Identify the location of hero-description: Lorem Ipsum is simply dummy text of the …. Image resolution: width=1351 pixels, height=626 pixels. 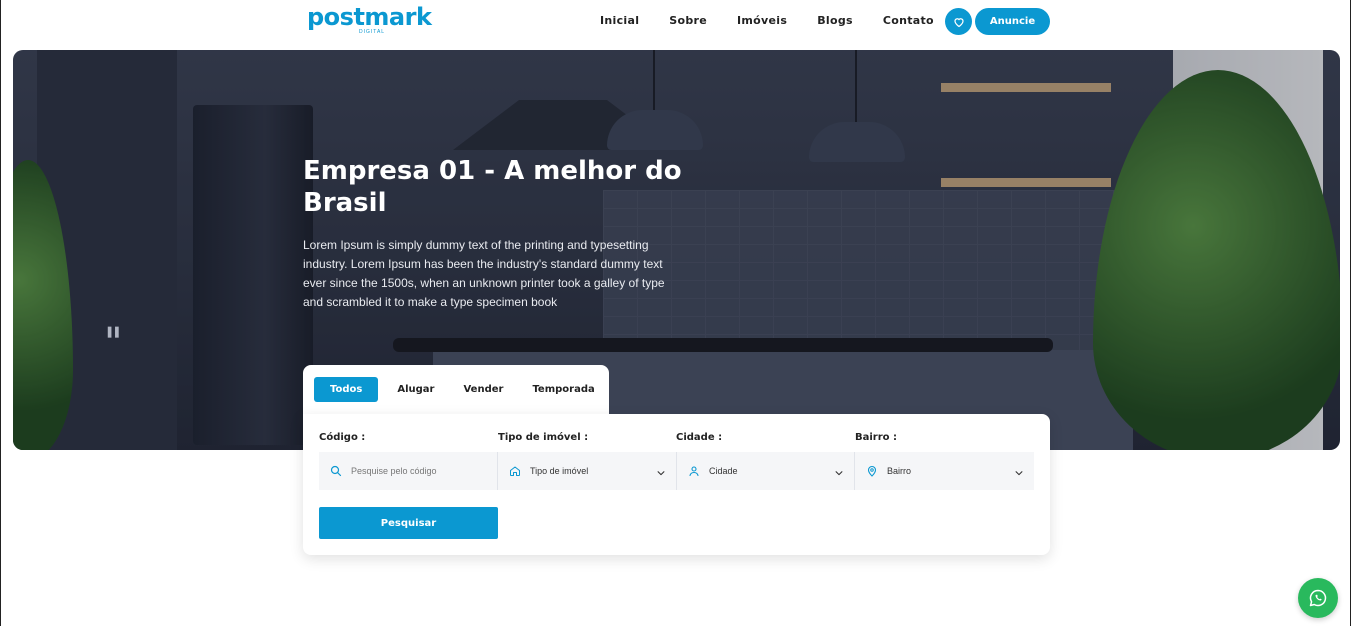
(484, 273).